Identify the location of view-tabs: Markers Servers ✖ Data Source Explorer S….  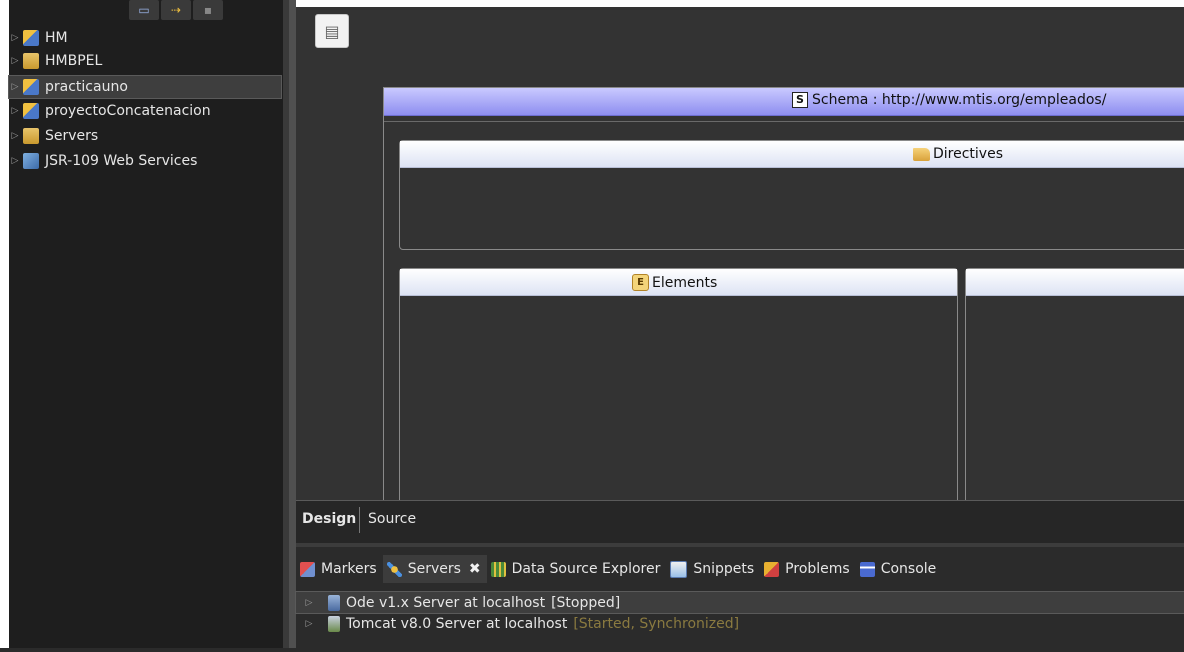
(740, 569).